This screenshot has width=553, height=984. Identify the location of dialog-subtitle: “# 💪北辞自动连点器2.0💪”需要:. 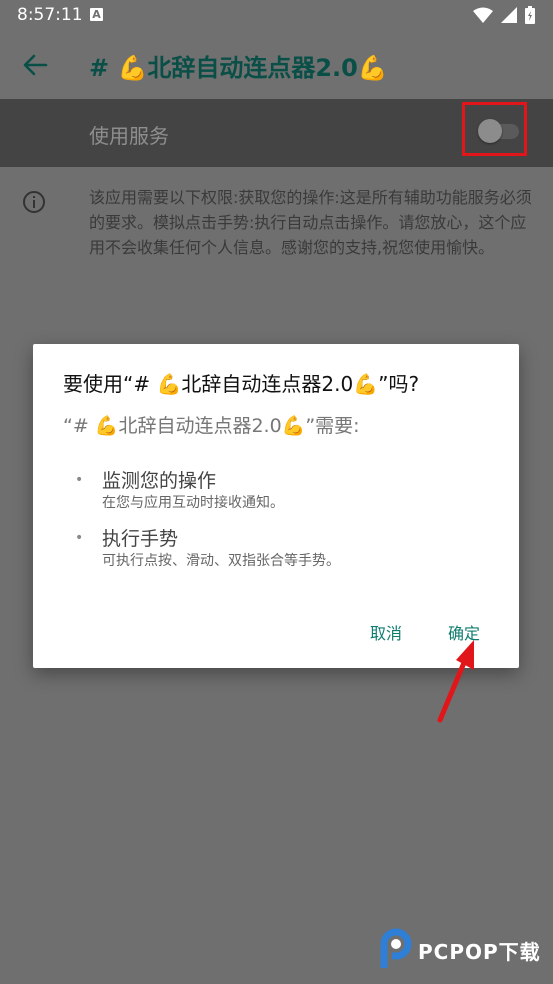
(211, 426).